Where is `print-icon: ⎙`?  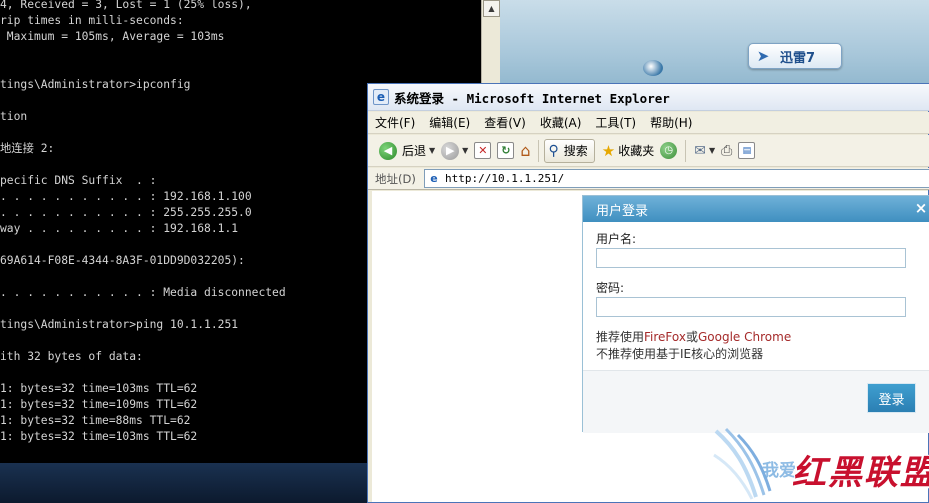 print-icon: ⎙ is located at coordinates (727, 150).